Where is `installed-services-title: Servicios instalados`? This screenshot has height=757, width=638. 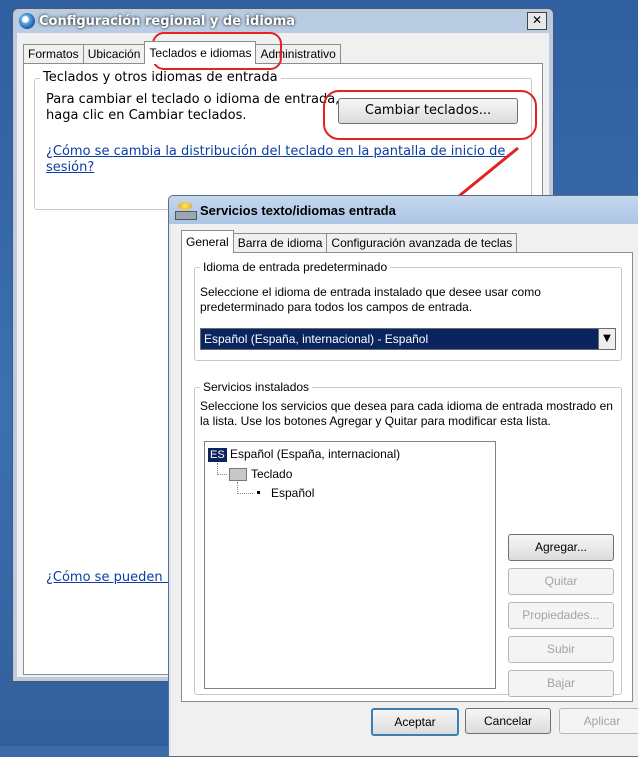 installed-services-title: Servicios instalados is located at coordinates (256, 387).